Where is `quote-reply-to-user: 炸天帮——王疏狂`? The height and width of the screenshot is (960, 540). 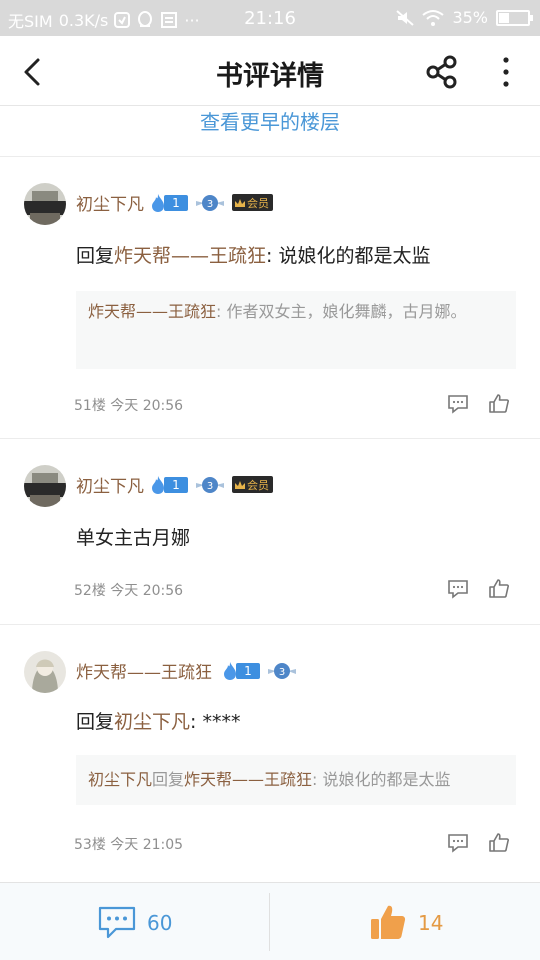
quote-reply-to-user: 炸天帮——王疏狂 is located at coordinates (248, 779).